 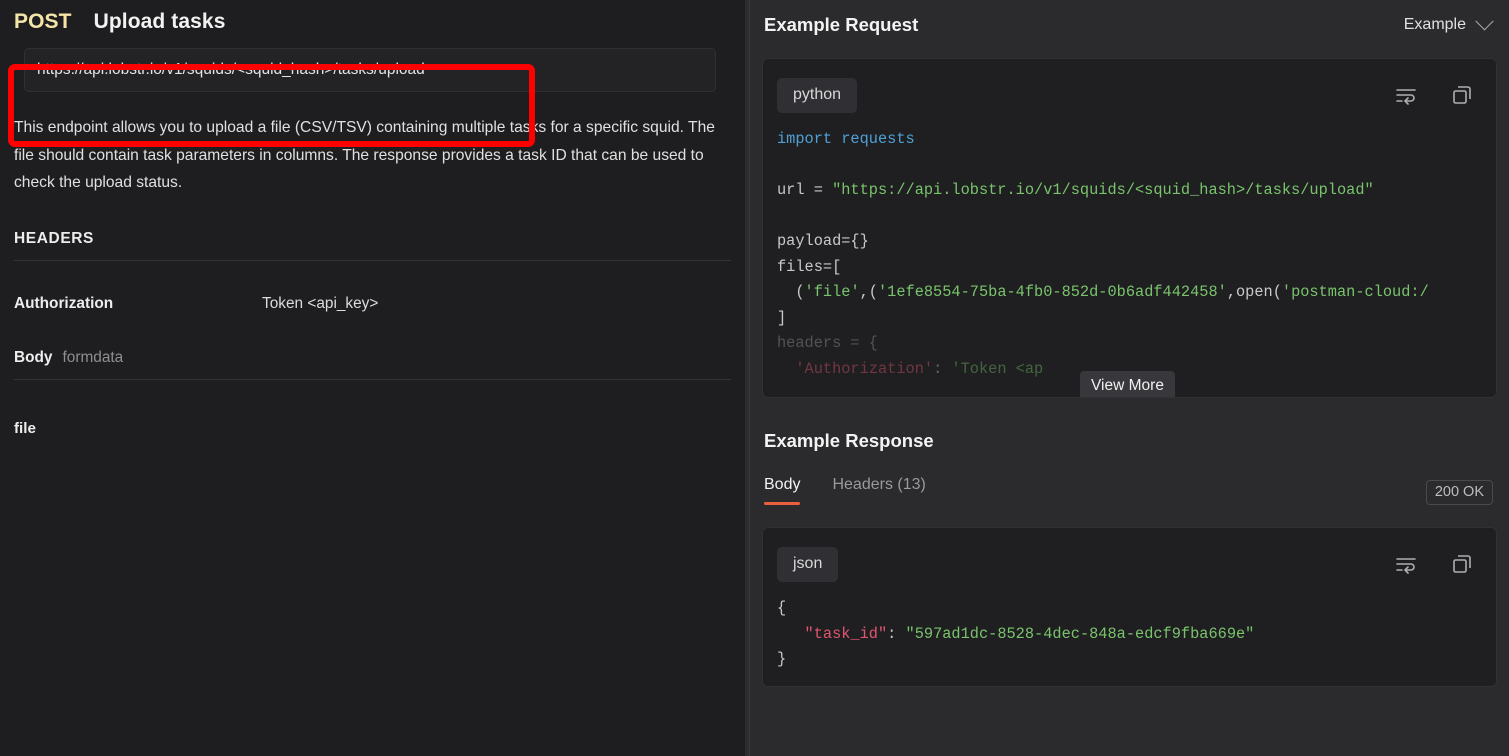 What do you see at coordinates (1434, 24) in the screenshot?
I see `example-selector-label: Example` at bounding box center [1434, 24].